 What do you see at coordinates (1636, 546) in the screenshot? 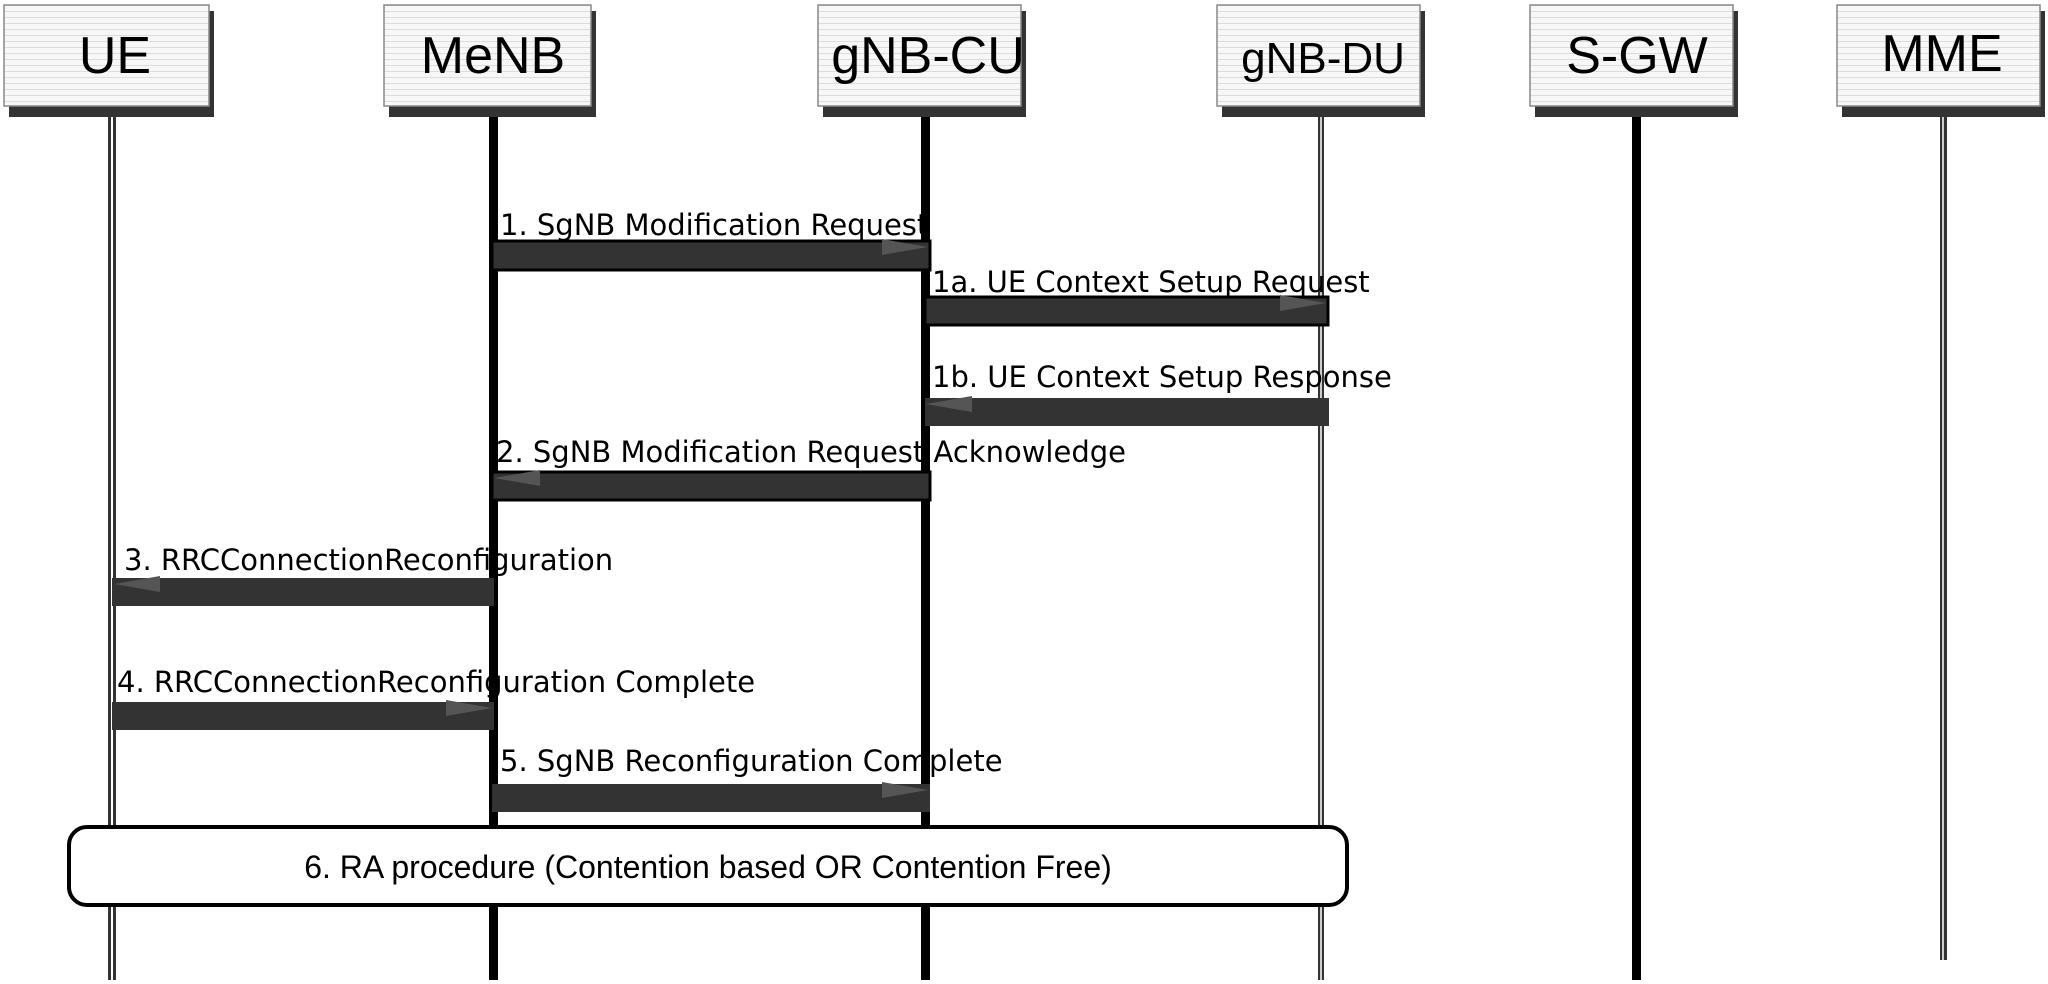
I see `lifeline-s-gw` at bounding box center [1636, 546].